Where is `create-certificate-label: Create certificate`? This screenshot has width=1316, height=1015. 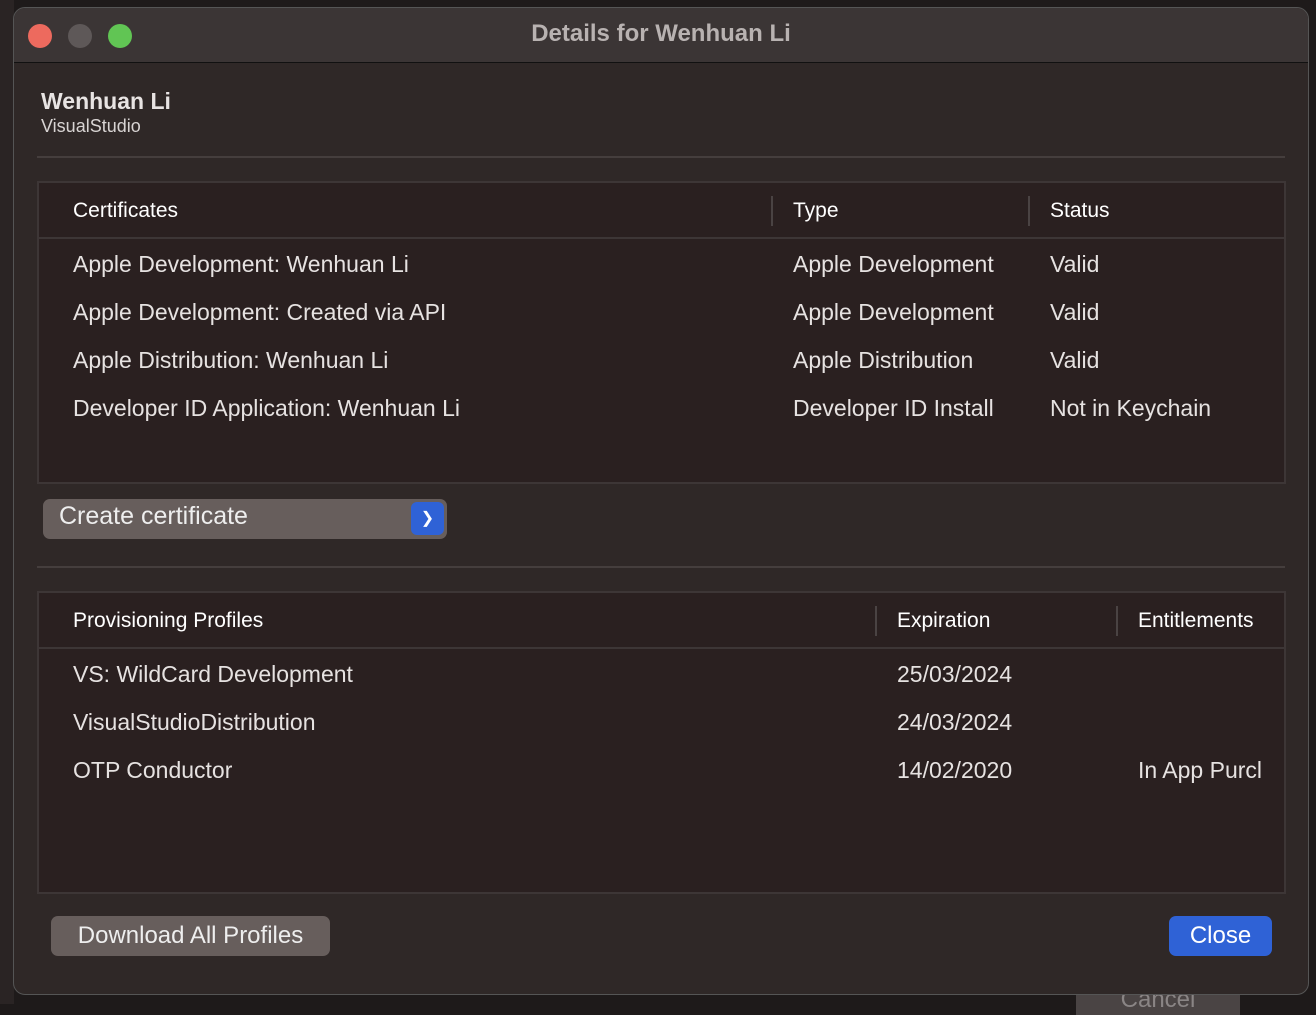 create-certificate-label: Create certificate is located at coordinates (153, 516).